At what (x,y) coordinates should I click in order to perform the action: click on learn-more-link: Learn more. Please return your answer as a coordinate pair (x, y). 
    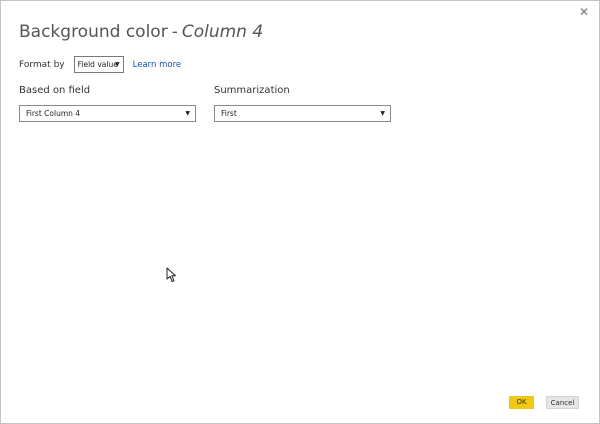
    Looking at the image, I should click on (157, 65).